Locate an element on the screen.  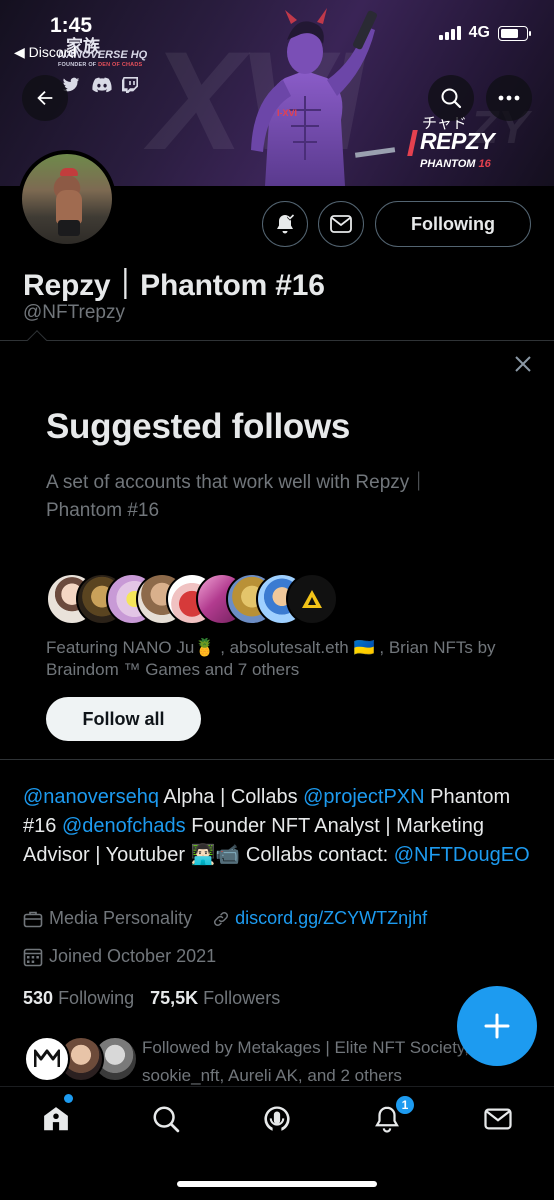
dismiss-suggestions-button is located at coordinates (523, 364).